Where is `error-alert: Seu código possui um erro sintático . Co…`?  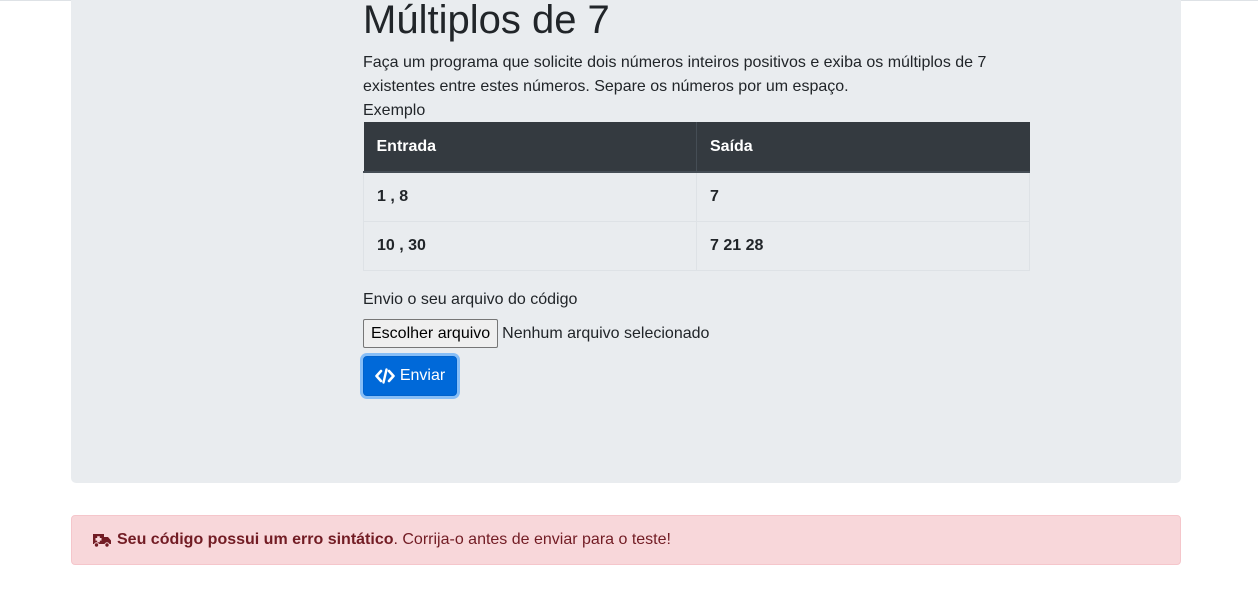
error-alert: Seu código possui um erro sintático . Co… is located at coordinates (626, 540).